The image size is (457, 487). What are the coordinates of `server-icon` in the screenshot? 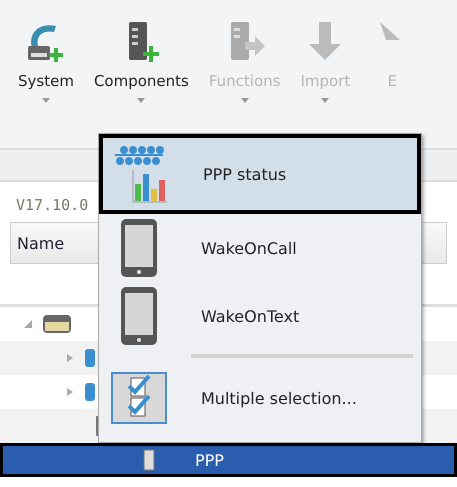 It's located at (57, 324).